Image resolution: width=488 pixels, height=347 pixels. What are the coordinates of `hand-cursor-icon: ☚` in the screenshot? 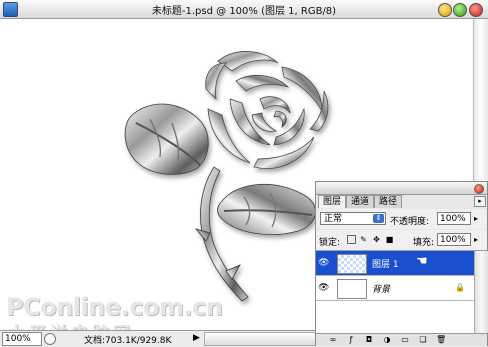 It's located at (422, 261).